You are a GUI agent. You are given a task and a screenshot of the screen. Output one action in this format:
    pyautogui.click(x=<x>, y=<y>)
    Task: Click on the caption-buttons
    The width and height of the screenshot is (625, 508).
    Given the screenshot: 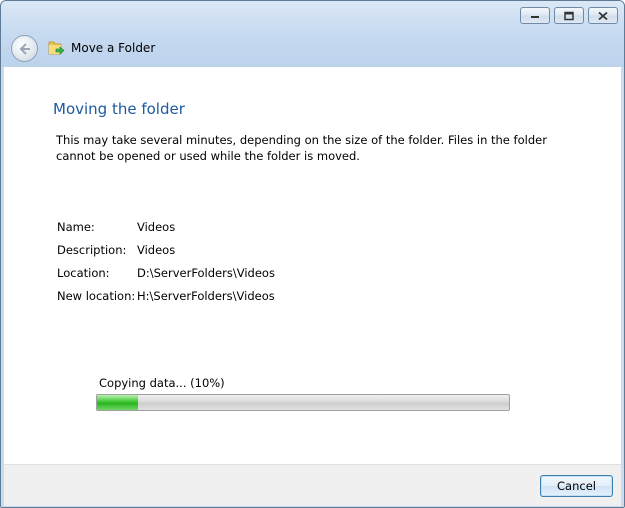 What is the action you would take?
    pyautogui.click(x=569, y=15)
    